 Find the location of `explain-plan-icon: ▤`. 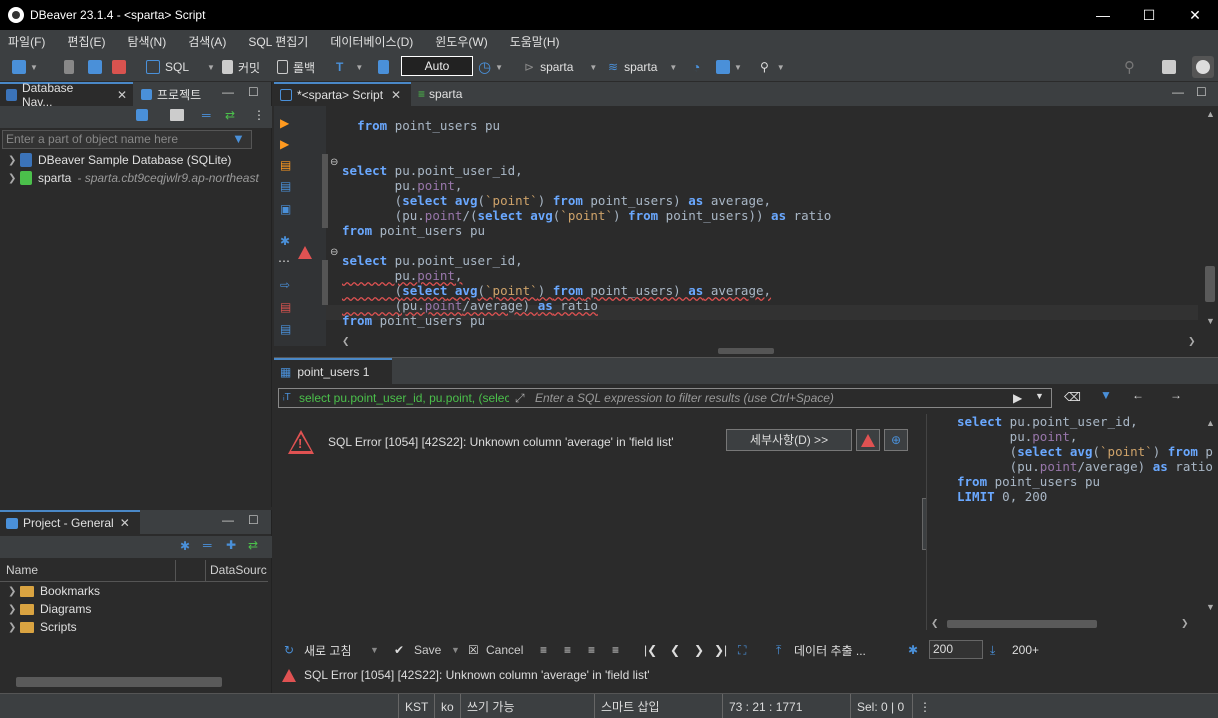

explain-plan-icon: ▤ is located at coordinates (285, 186).